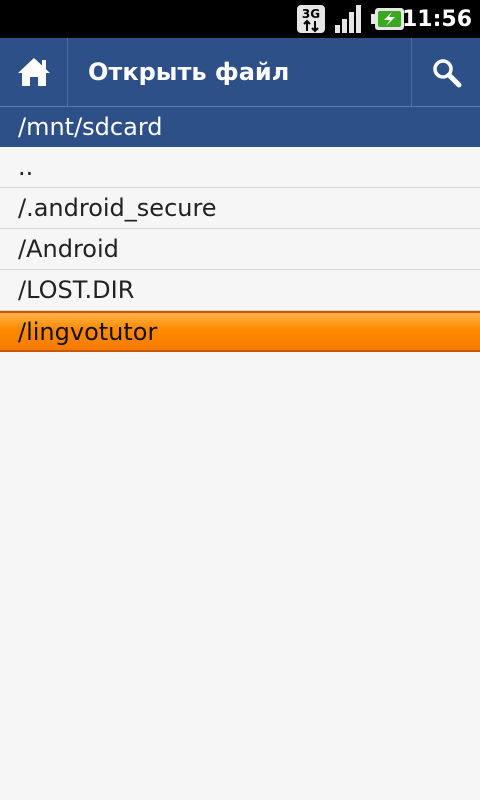  I want to click on current-path-bar: /mnt/sdcard, so click(240, 126).